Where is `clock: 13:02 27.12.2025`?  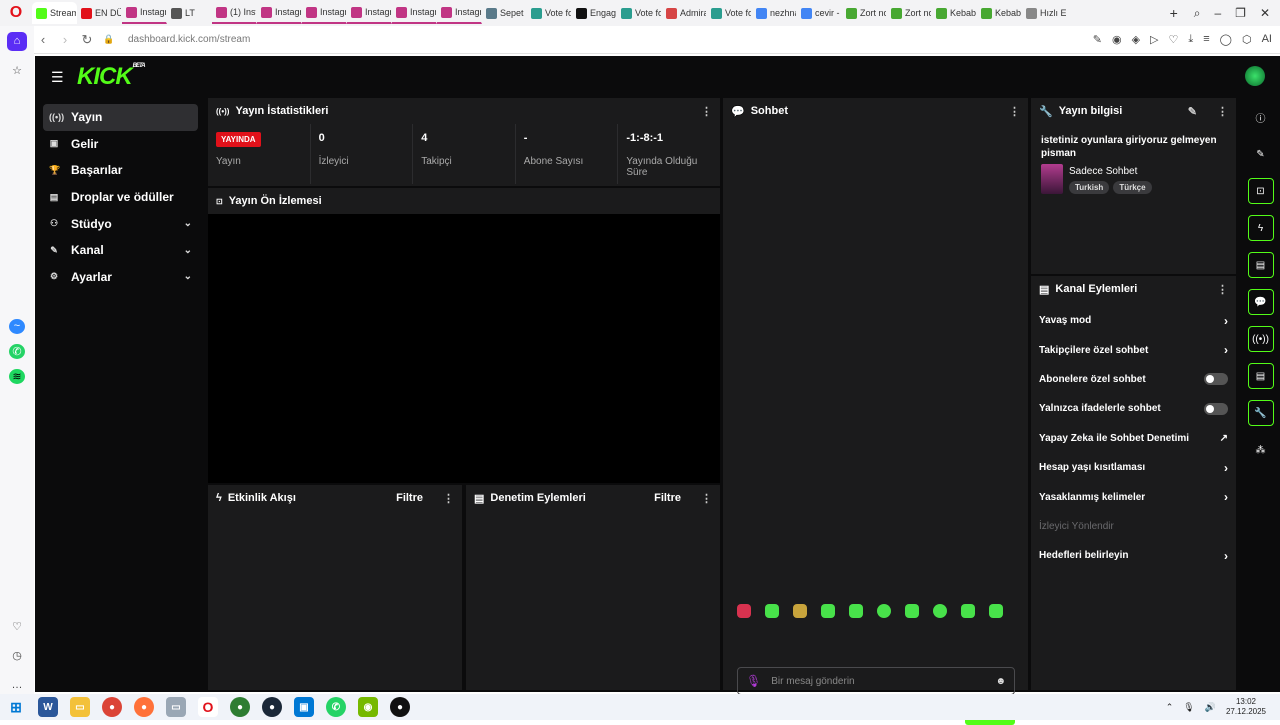
clock: 13:02 27.12.2025 is located at coordinates (1246, 707).